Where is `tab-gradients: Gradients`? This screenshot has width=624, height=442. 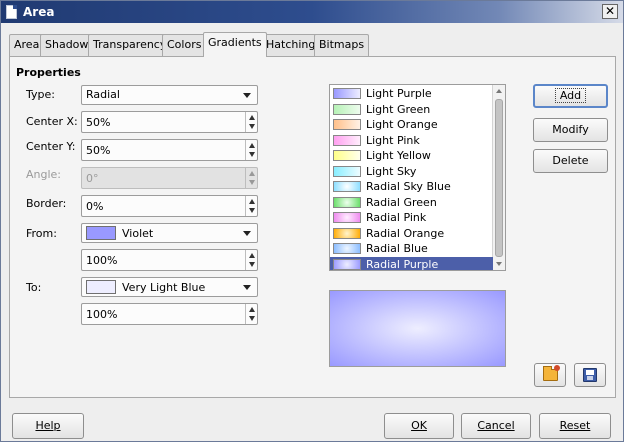 tab-gradients: Gradients is located at coordinates (235, 44).